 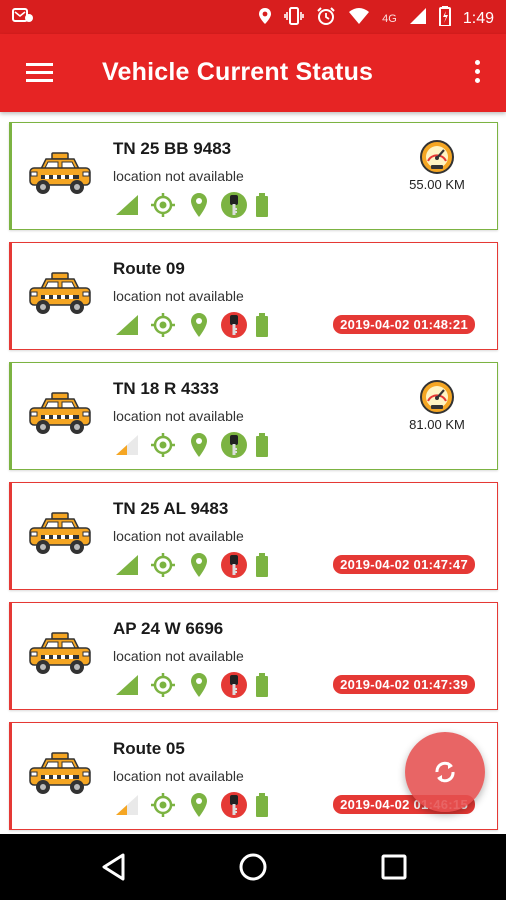 I want to click on app-bar: Vehicle Current Status, so click(x=253, y=73).